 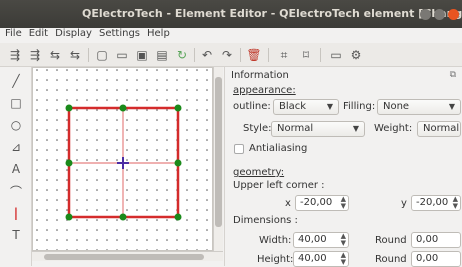 I want to click on ellipse-tool-icon: ○, so click(x=16, y=125).